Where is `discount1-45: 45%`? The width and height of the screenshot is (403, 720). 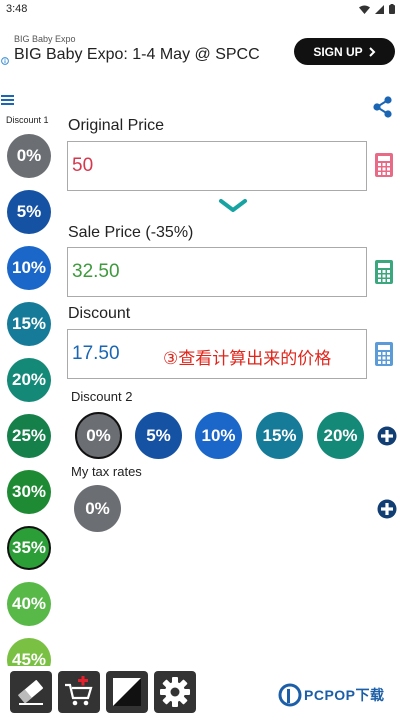
discount1-45: 45% is located at coordinates (29, 652).